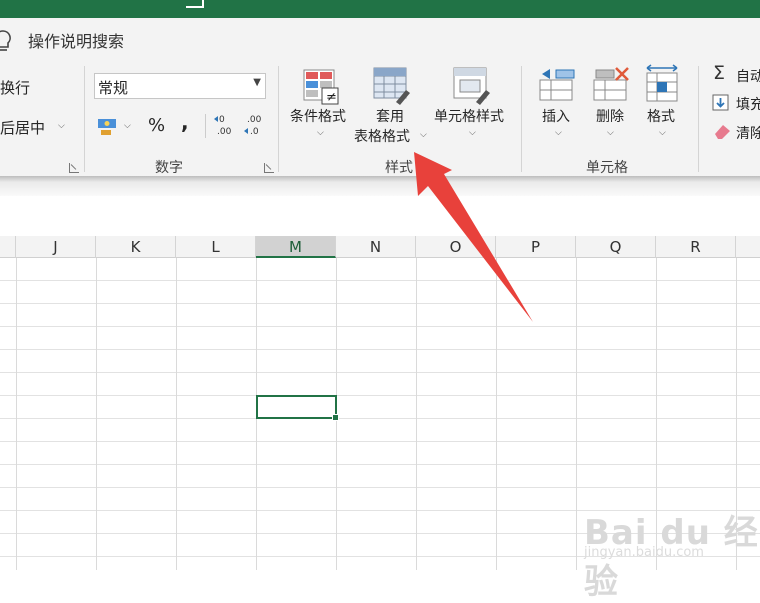  Describe the element at coordinates (556, 116) in the screenshot. I see `insert-button: 插入` at that location.